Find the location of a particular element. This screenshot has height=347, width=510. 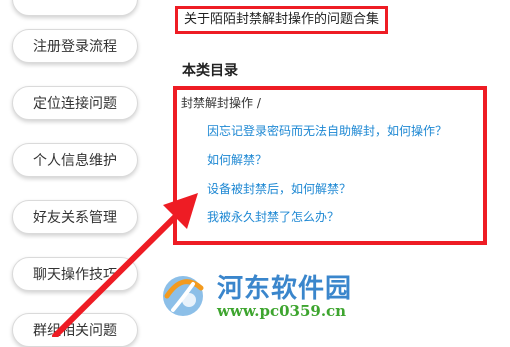

watermark-url: www.pc0359.cn is located at coordinates (282, 311).